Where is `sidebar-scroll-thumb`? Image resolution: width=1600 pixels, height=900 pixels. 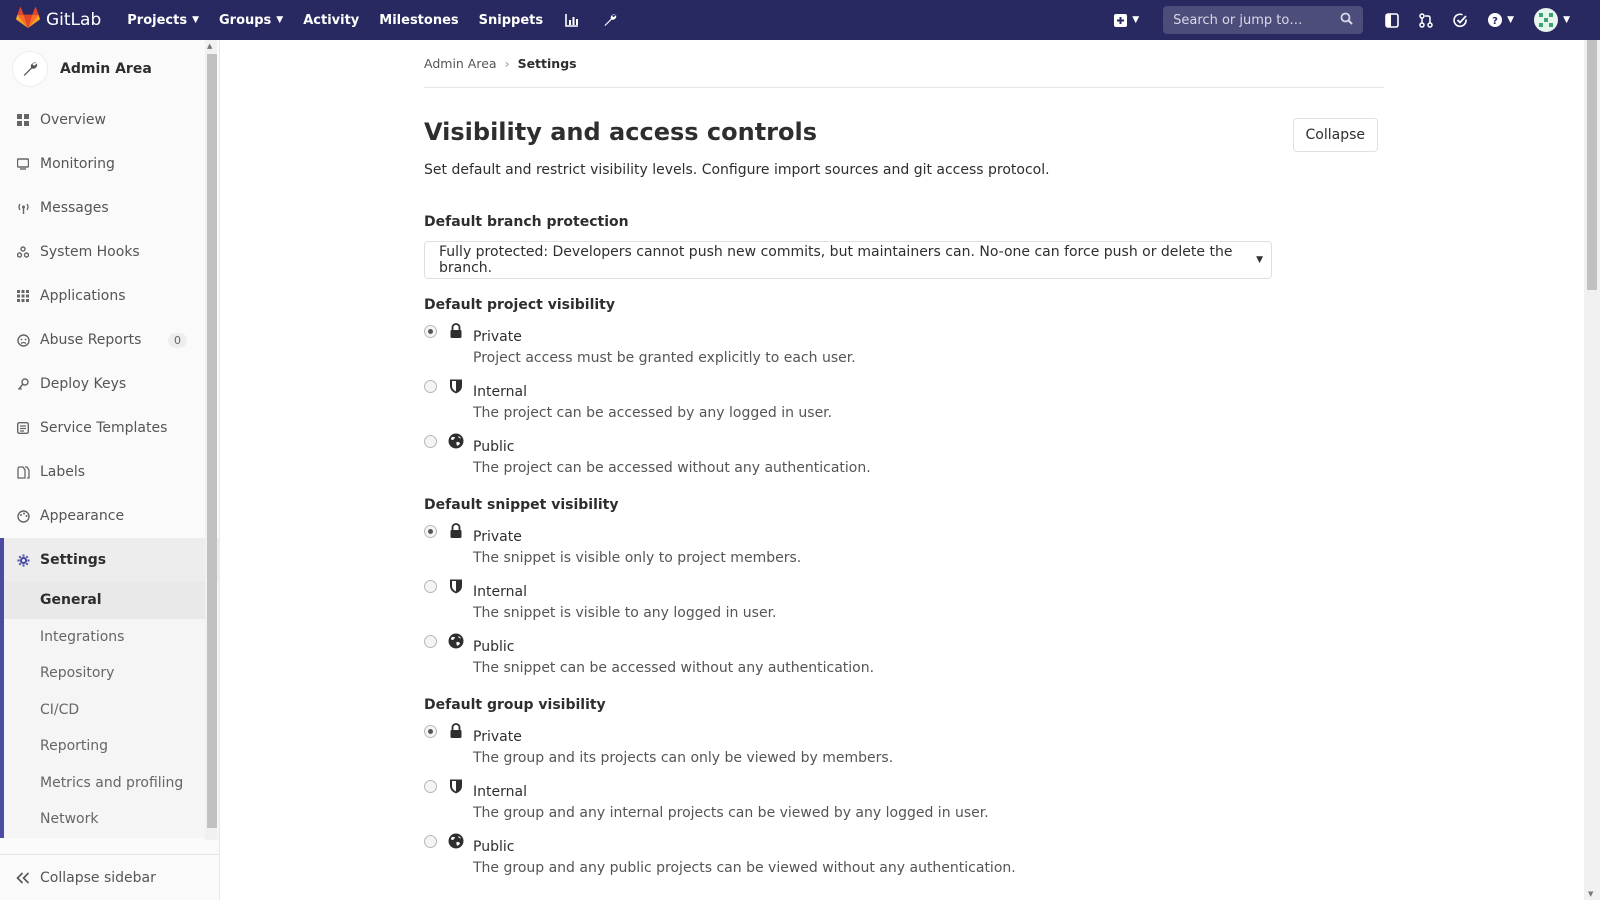 sidebar-scroll-thumb is located at coordinates (212, 441).